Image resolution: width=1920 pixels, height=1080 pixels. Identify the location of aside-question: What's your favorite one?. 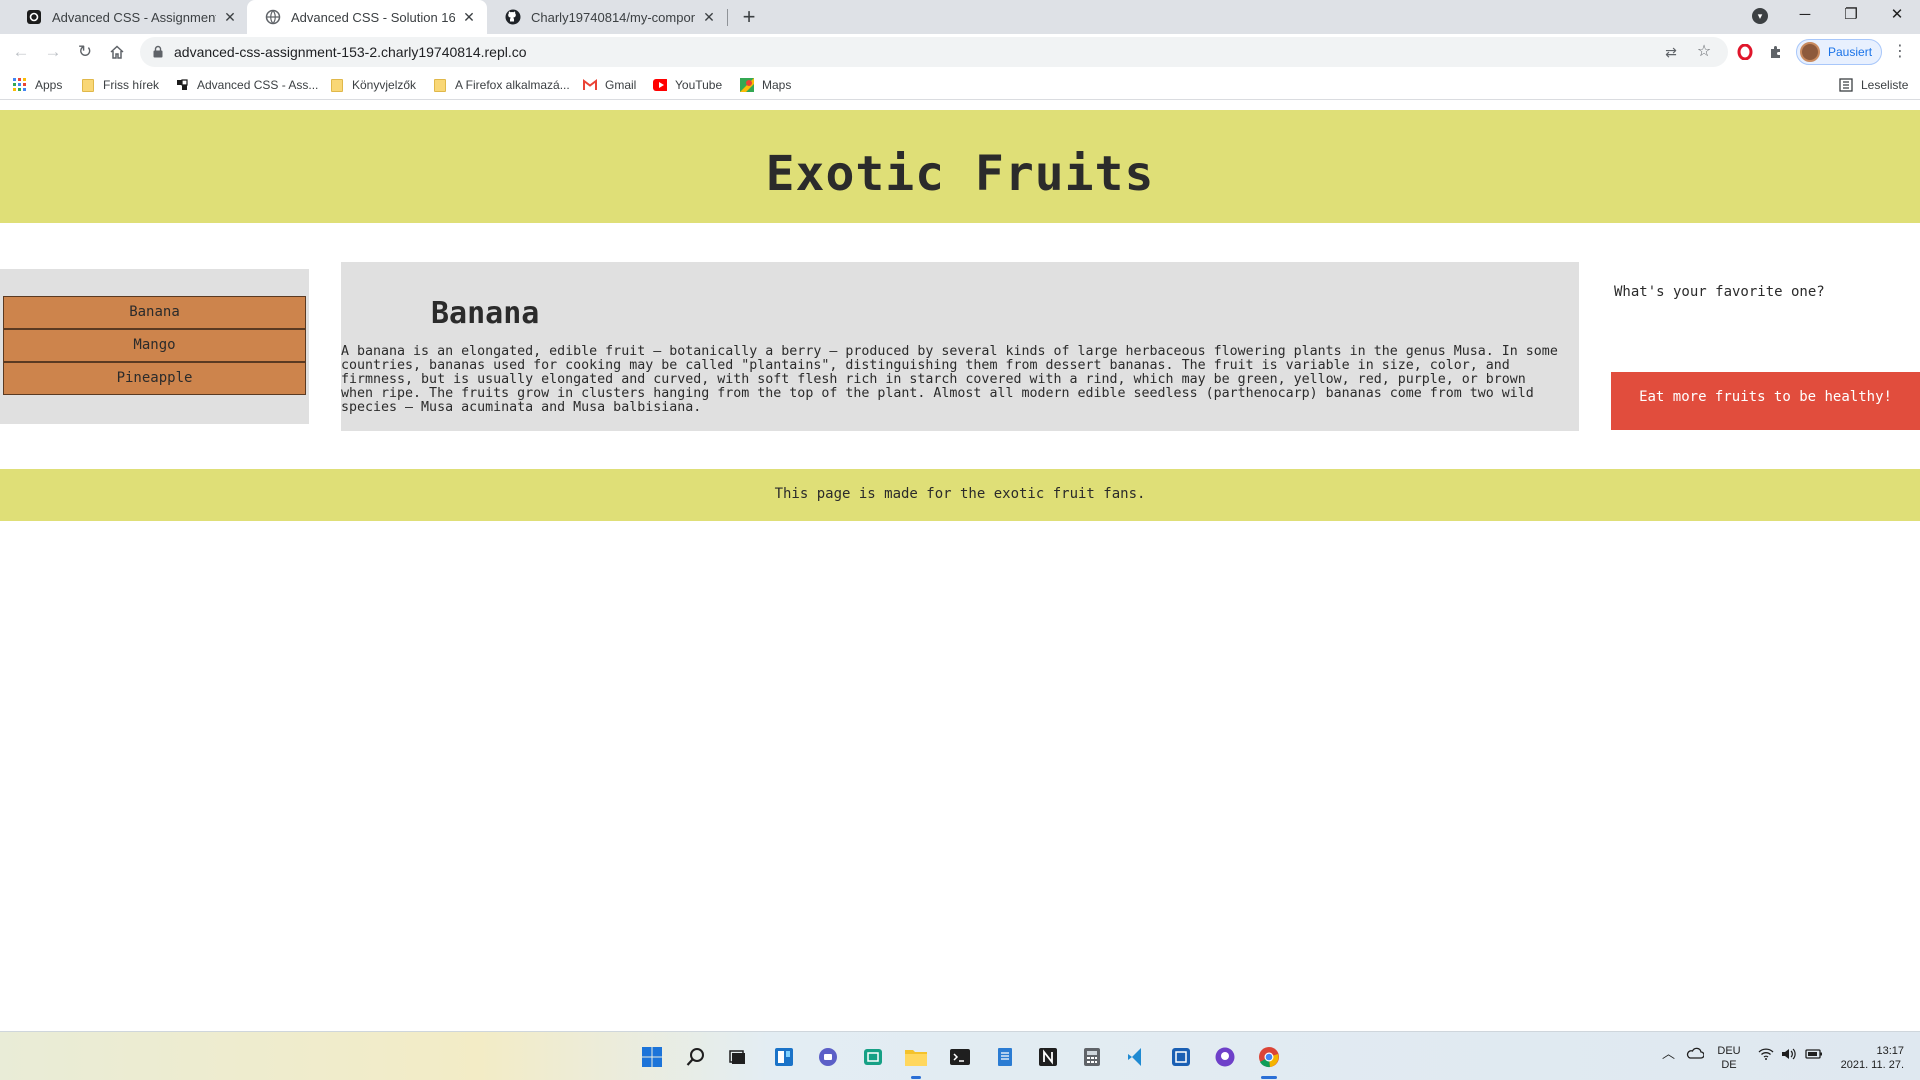
(1719, 292).